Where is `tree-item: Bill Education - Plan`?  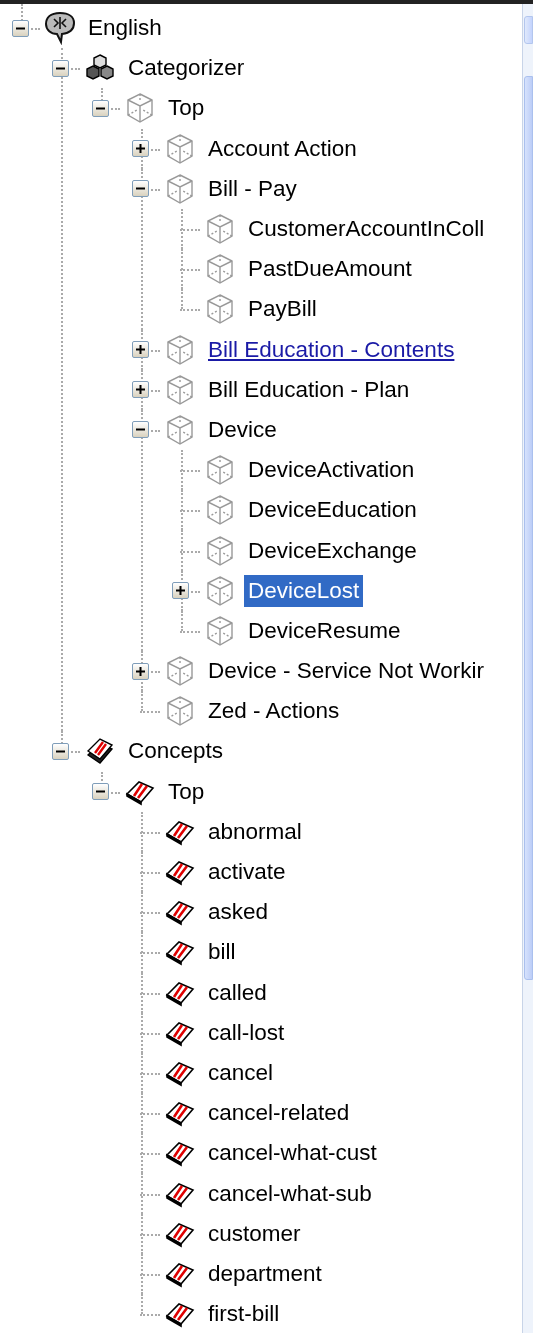 tree-item: Bill Education - Plan is located at coordinates (309, 389).